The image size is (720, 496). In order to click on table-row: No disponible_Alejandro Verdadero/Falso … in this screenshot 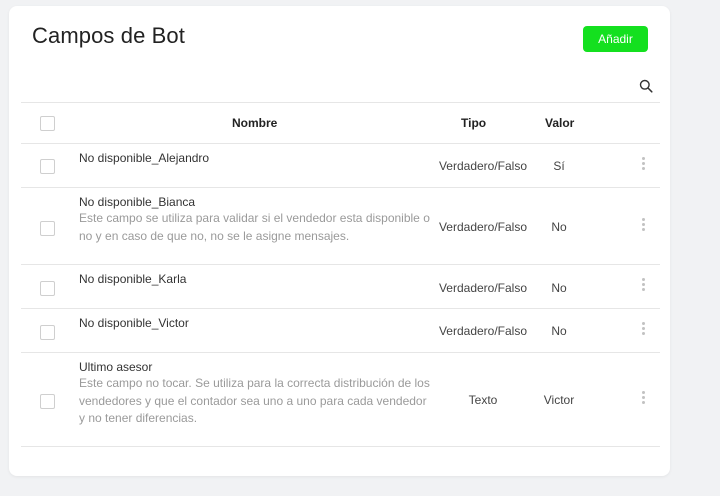, I will do `click(340, 165)`.